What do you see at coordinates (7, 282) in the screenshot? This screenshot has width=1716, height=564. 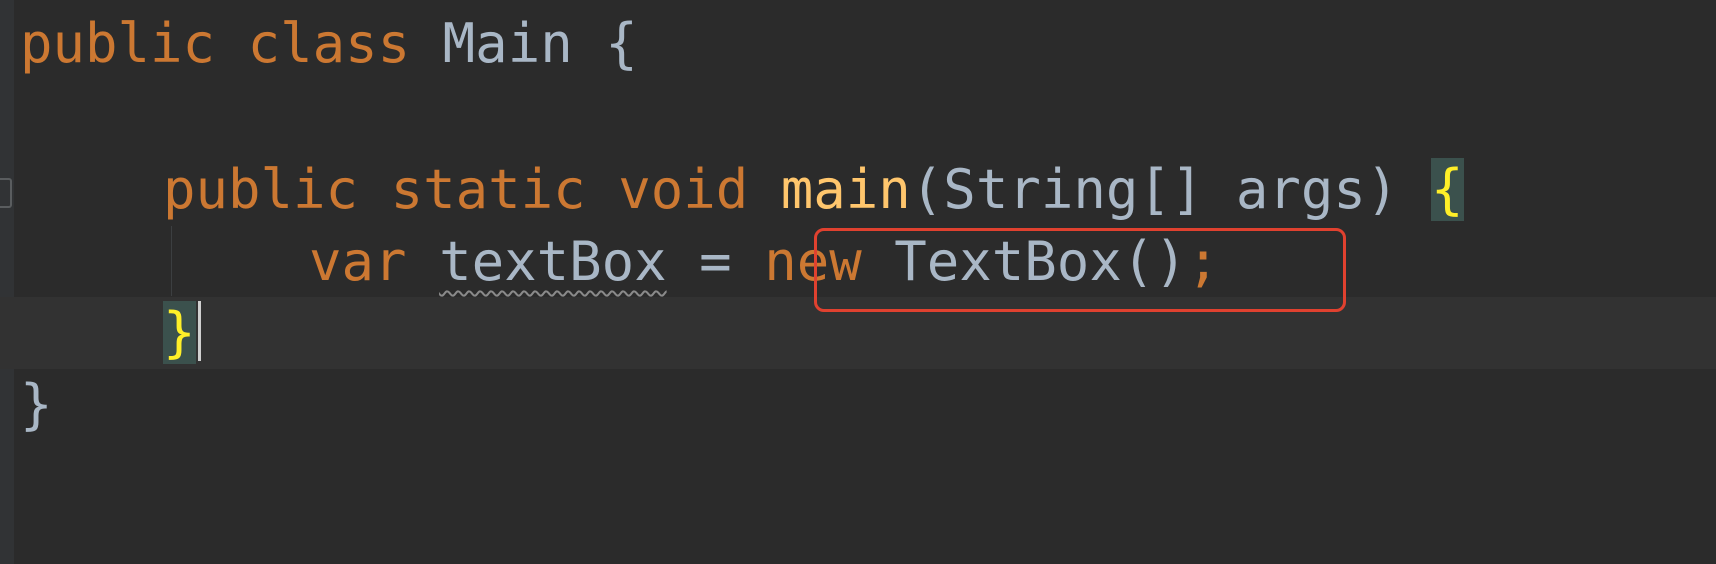 I see `editor-gutter` at bounding box center [7, 282].